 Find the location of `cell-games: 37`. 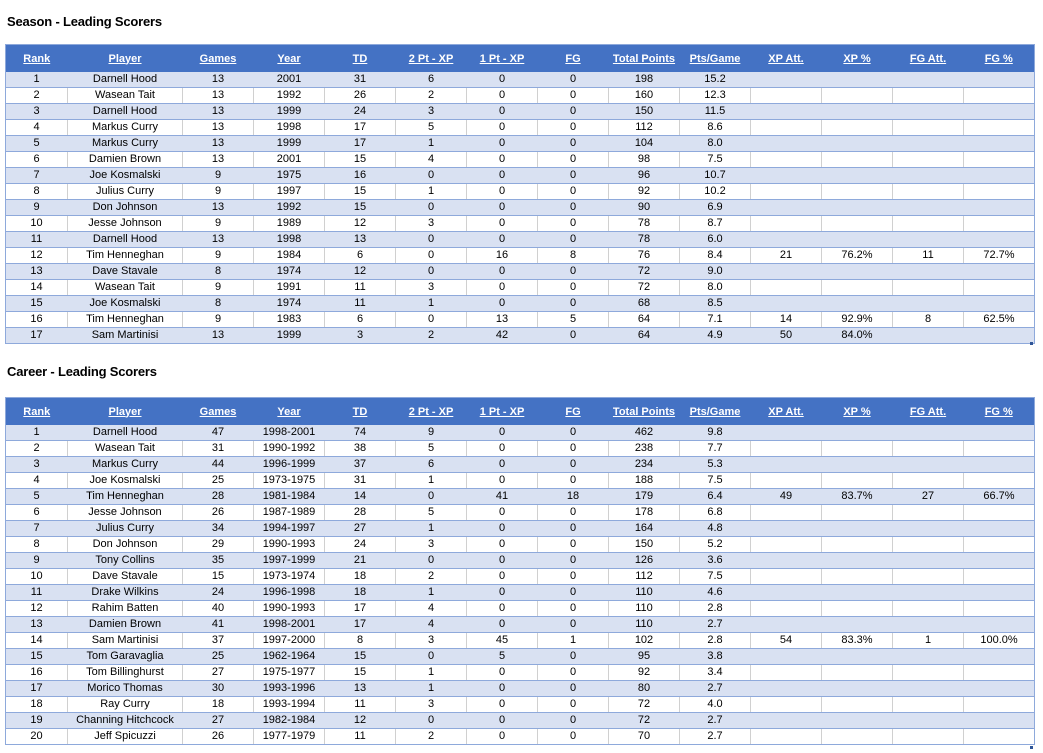

cell-games: 37 is located at coordinates (218, 640).